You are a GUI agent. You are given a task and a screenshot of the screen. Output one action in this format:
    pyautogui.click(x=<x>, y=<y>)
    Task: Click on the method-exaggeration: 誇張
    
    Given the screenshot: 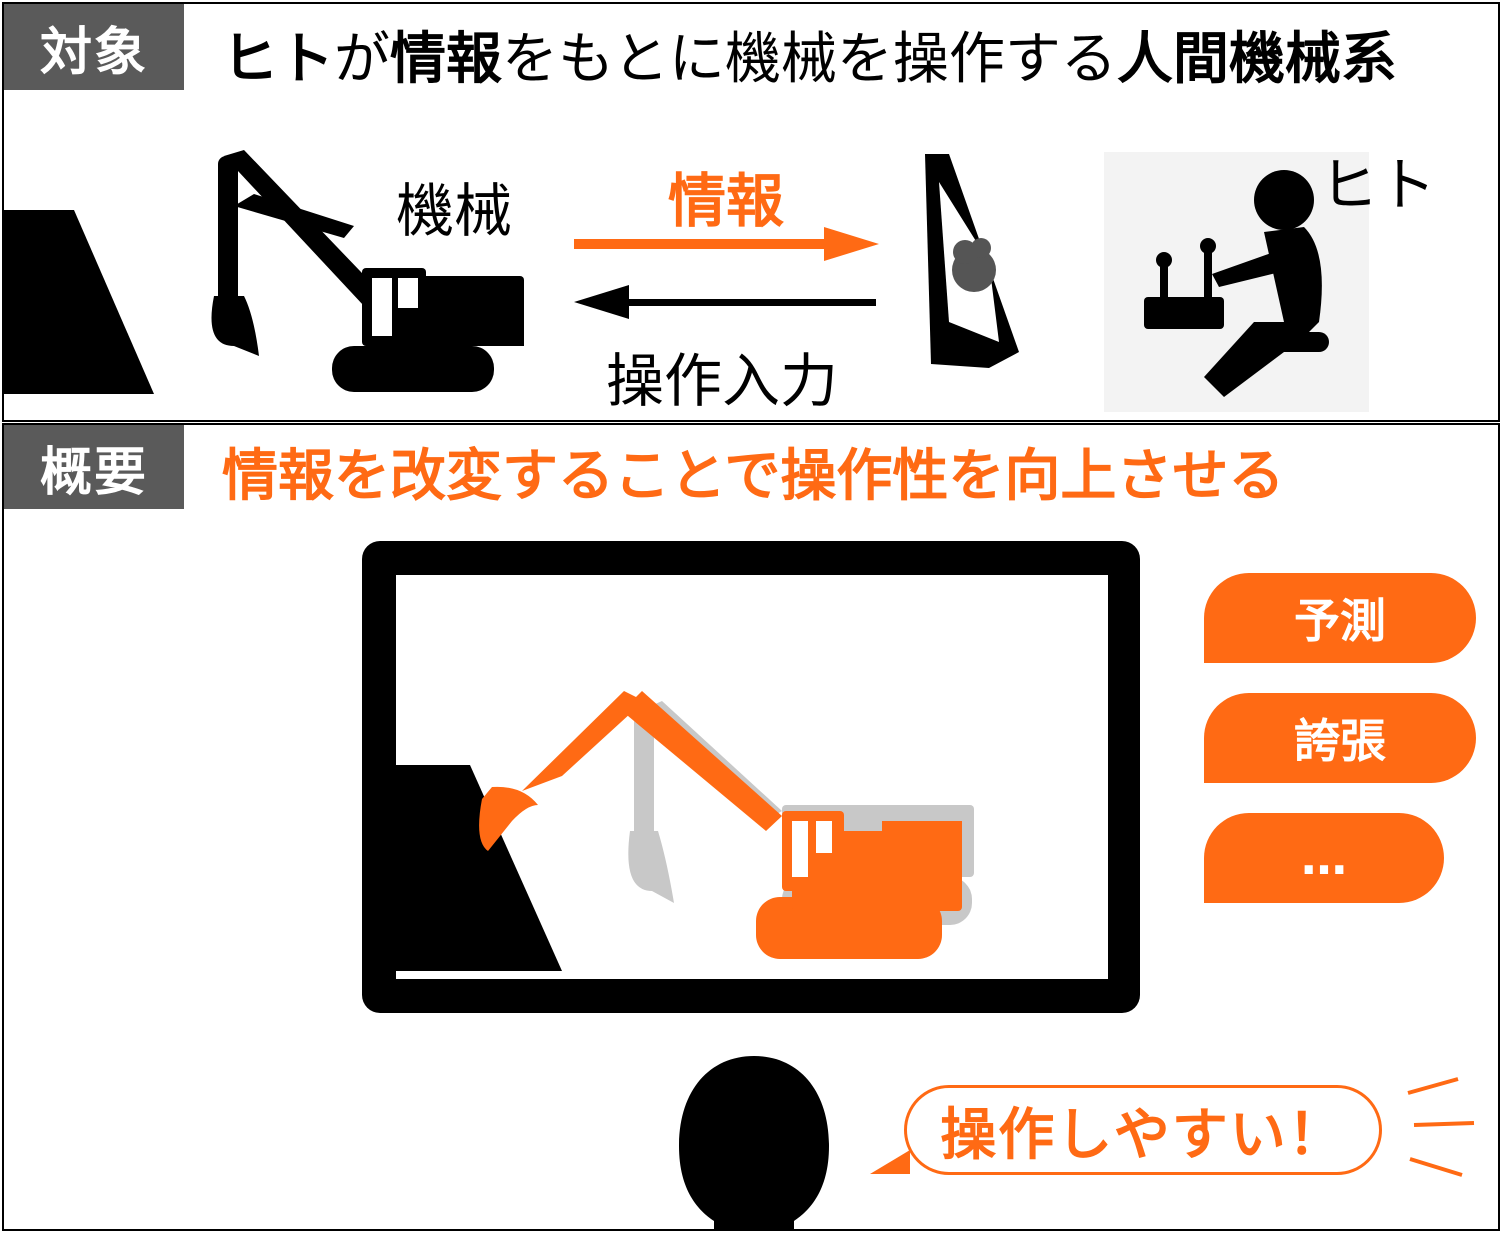 What is the action you would take?
    pyautogui.click(x=1340, y=738)
    